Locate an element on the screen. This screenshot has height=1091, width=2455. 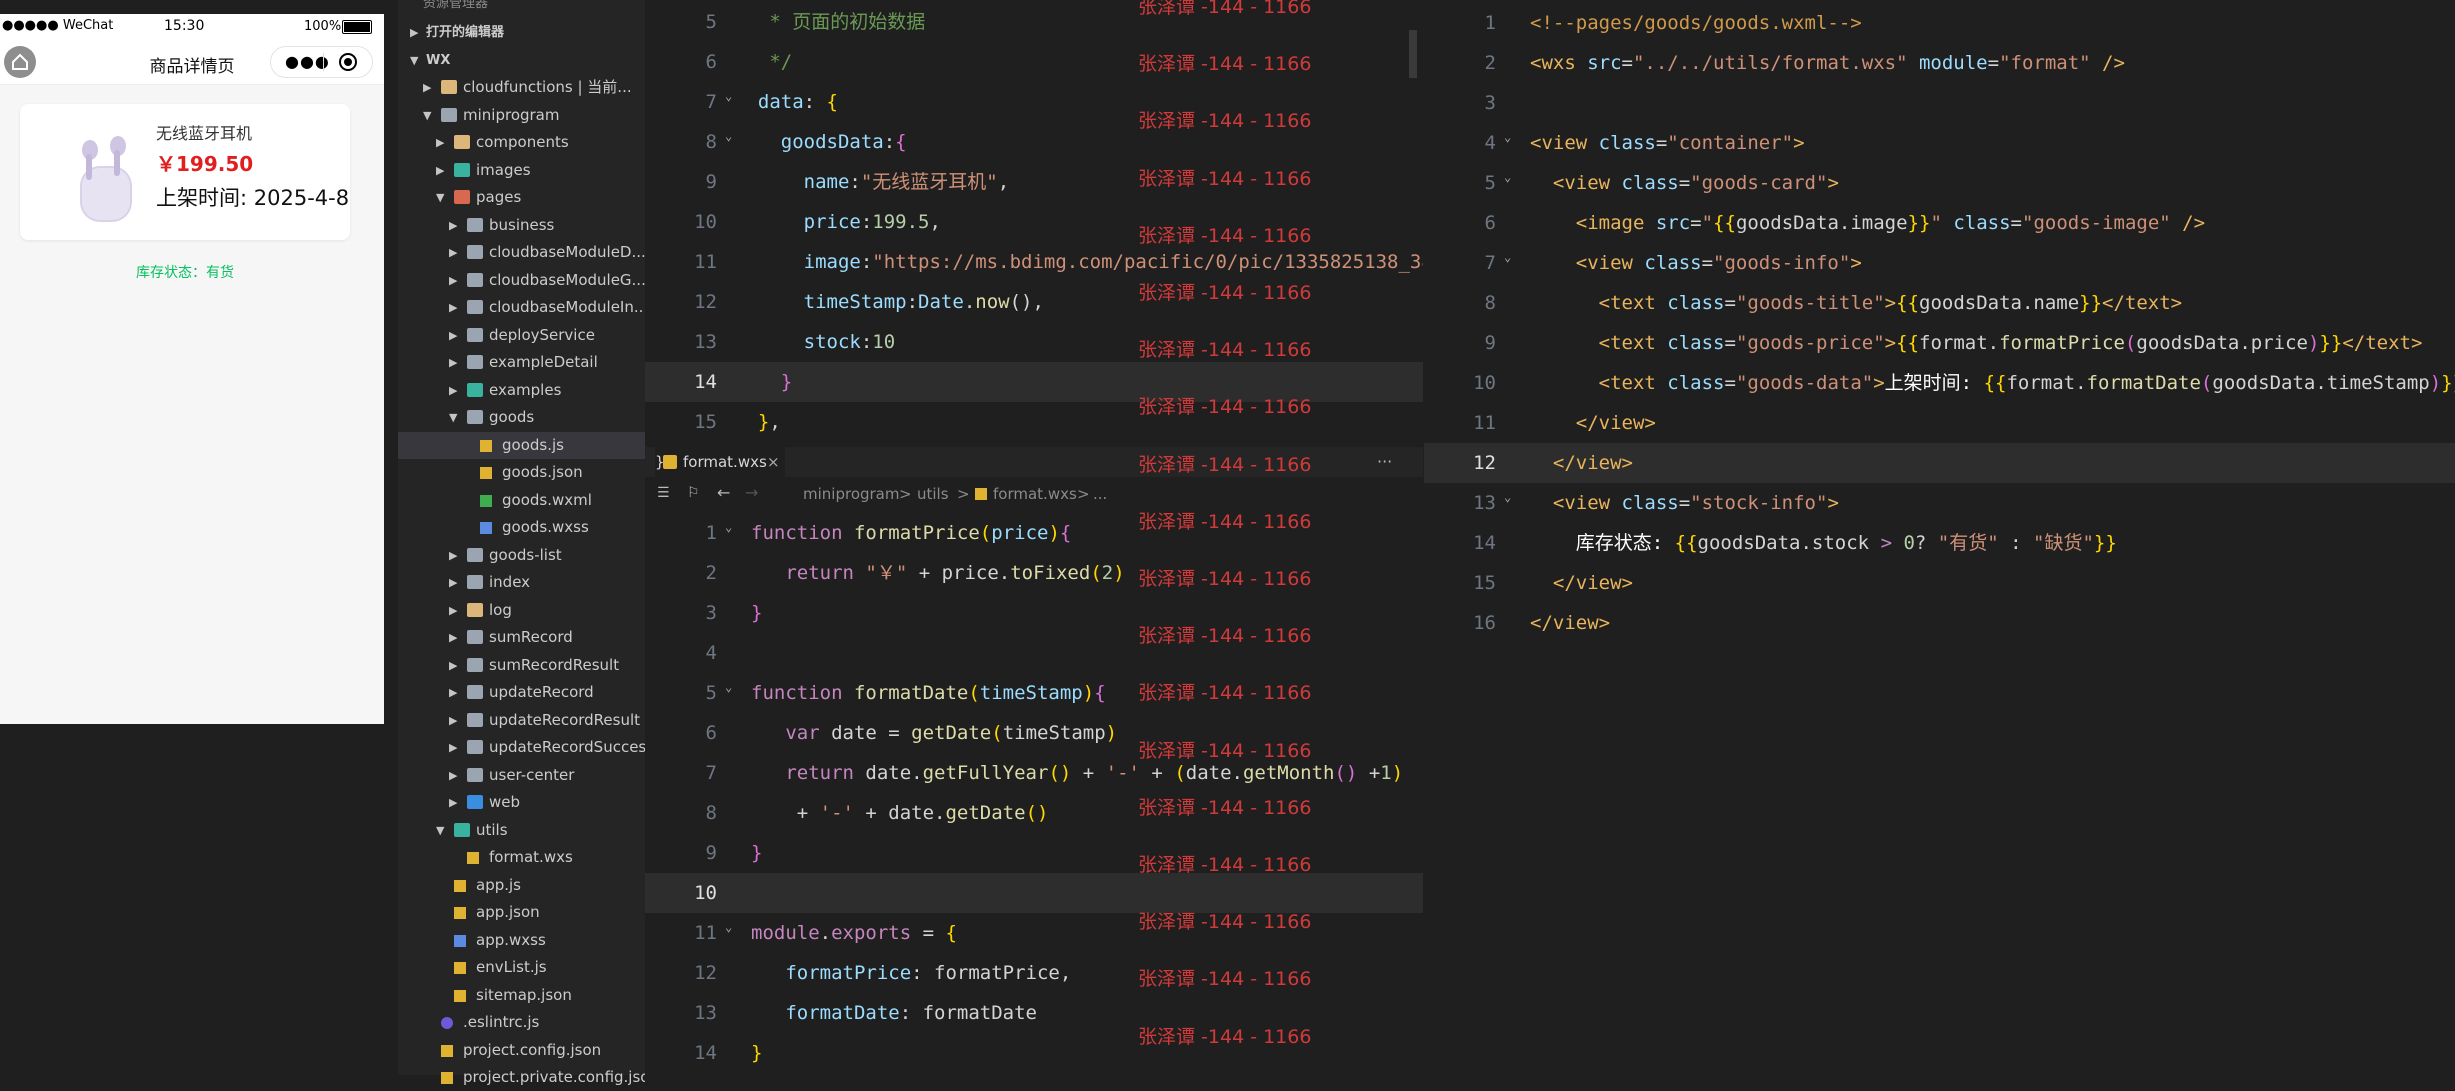
tree-file: sitemap.json is located at coordinates (521, 995).